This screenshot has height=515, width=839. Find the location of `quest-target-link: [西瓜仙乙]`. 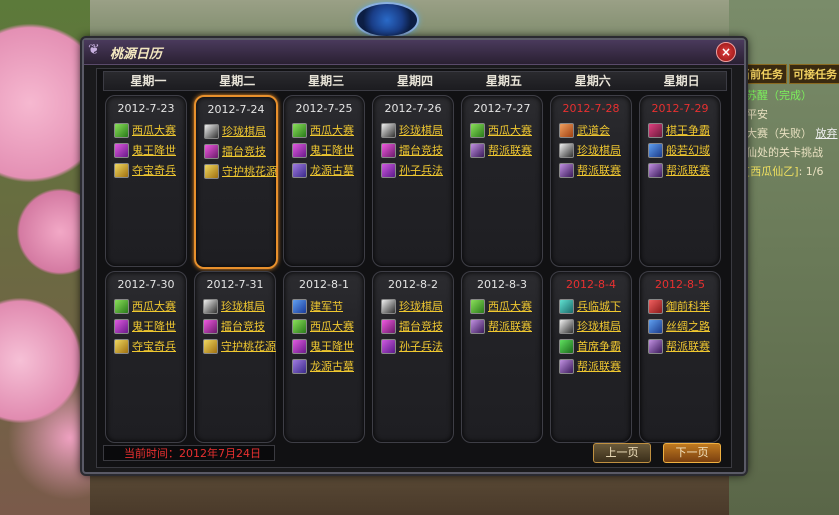

quest-target-link: [西瓜仙乙] is located at coordinates (772, 171).